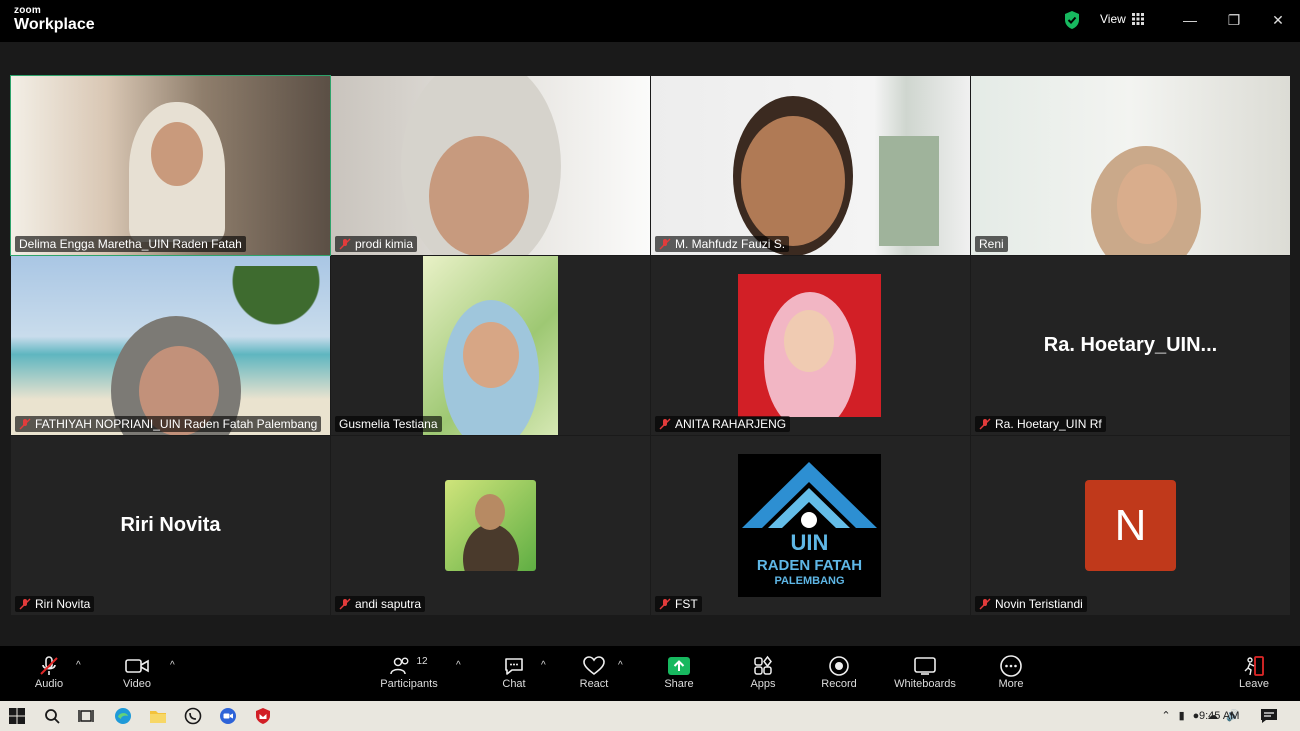 Image resolution: width=1300 pixels, height=731 pixels. I want to click on view-button: View, so click(1122, 19).